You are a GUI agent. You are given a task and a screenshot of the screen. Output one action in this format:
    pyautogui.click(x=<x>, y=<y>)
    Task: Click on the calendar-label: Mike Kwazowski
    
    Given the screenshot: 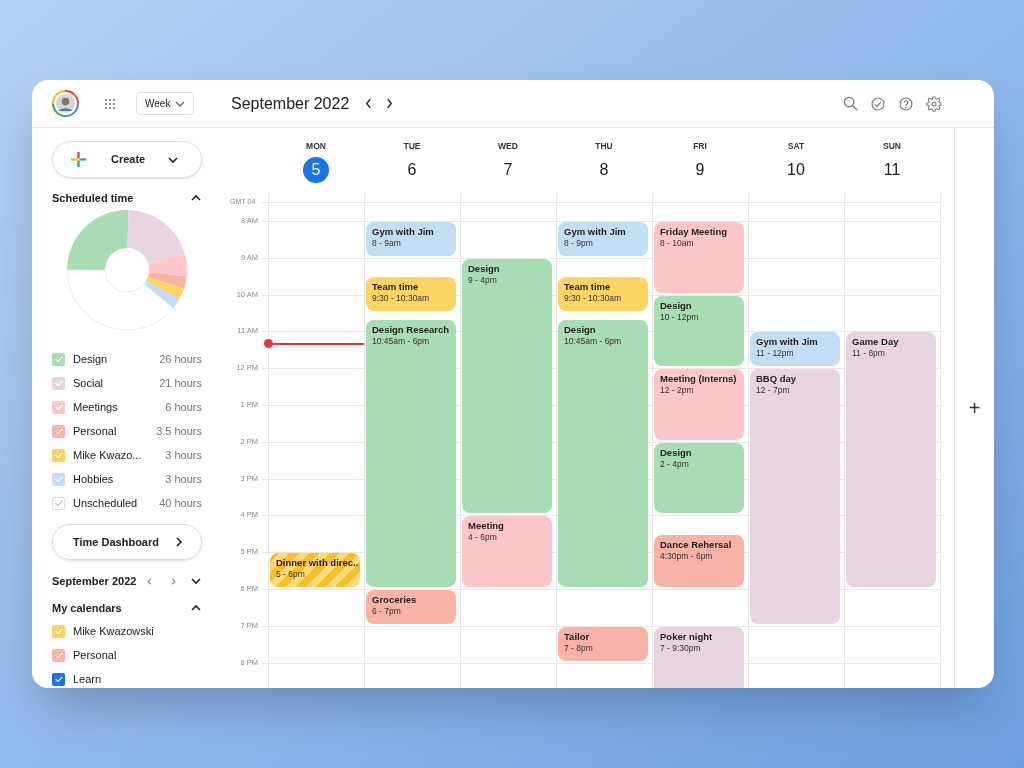 What is the action you would take?
    pyautogui.click(x=113, y=631)
    